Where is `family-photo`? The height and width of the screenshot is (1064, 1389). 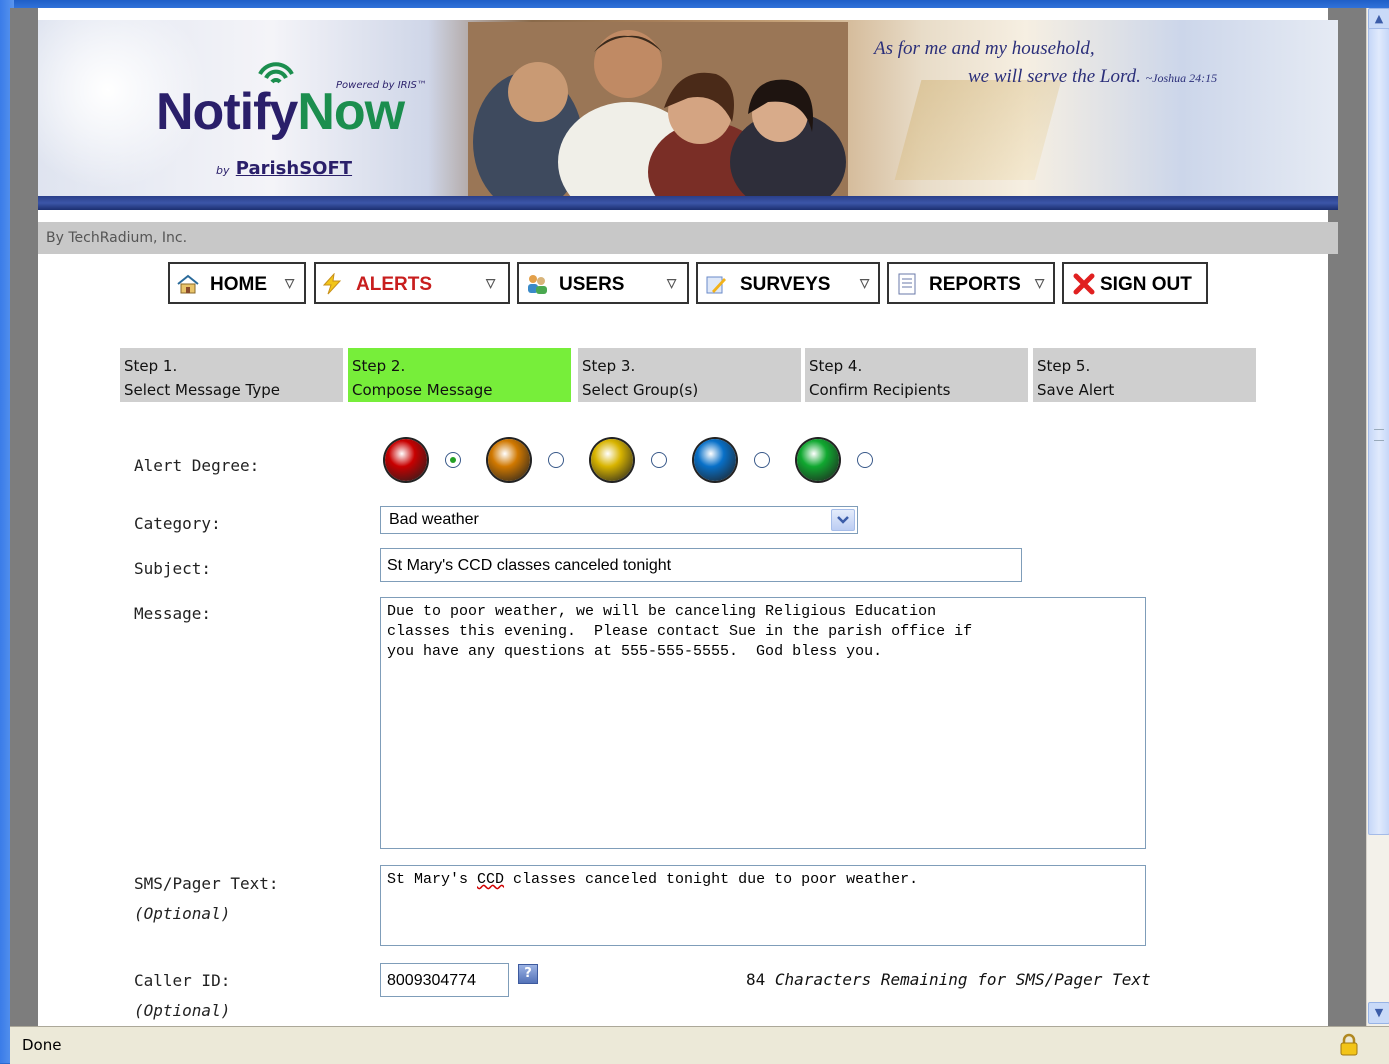 family-photo is located at coordinates (658, 109).